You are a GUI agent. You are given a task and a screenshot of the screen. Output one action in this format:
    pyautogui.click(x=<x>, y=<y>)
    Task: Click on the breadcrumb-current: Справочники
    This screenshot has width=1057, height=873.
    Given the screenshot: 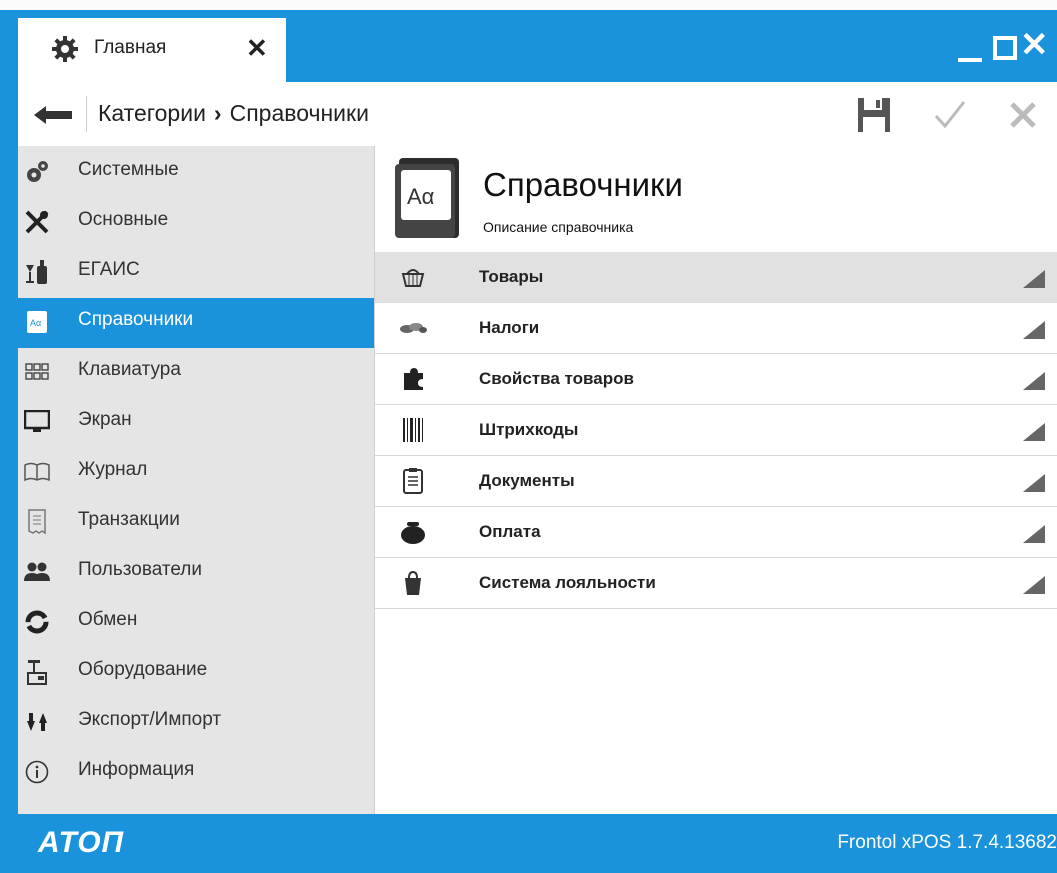 What is the action you would take?
    pyautogui.click(x=299, y=113)
    